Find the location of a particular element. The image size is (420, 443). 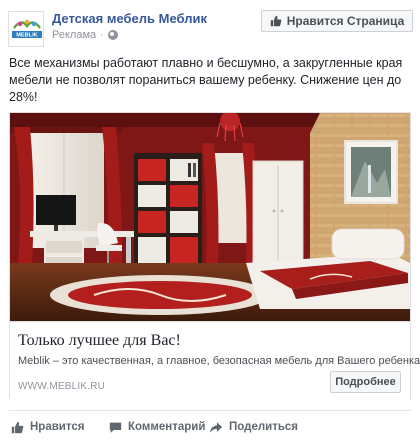

comment-button: Комментарий is located at coordinates (157, 427).